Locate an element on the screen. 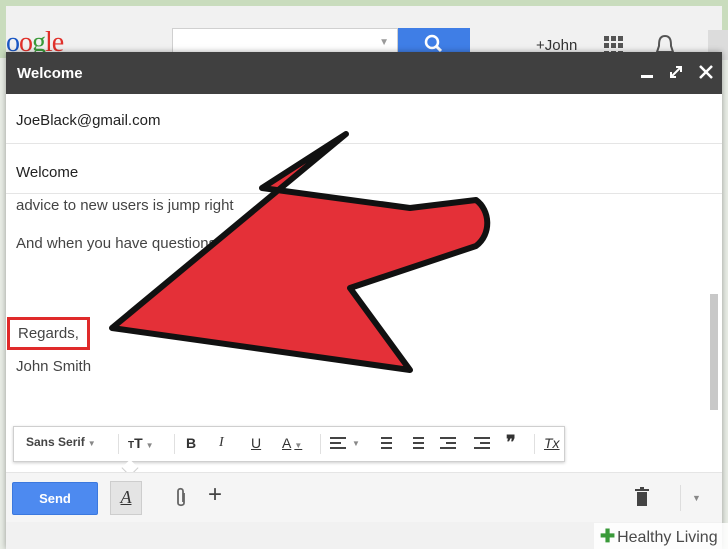 The width and height of the screenshot is (728, 549). watermark: ✚ Healthy Living is located at coordinates (661, 536).